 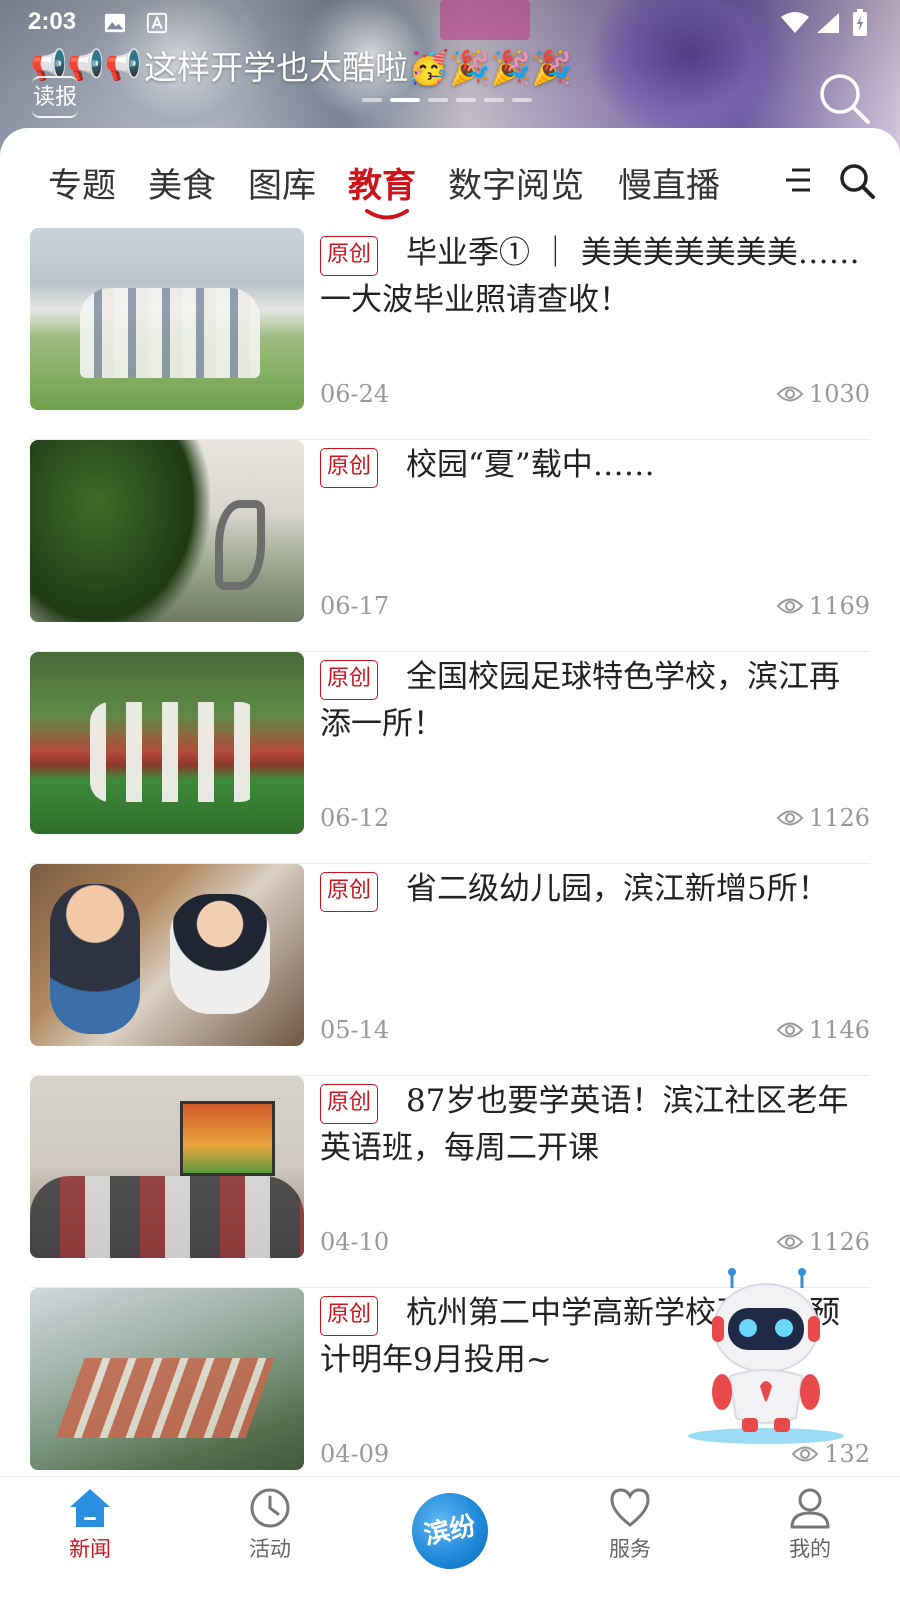 I want to click on battery-icon, so click(x=860, y=22).